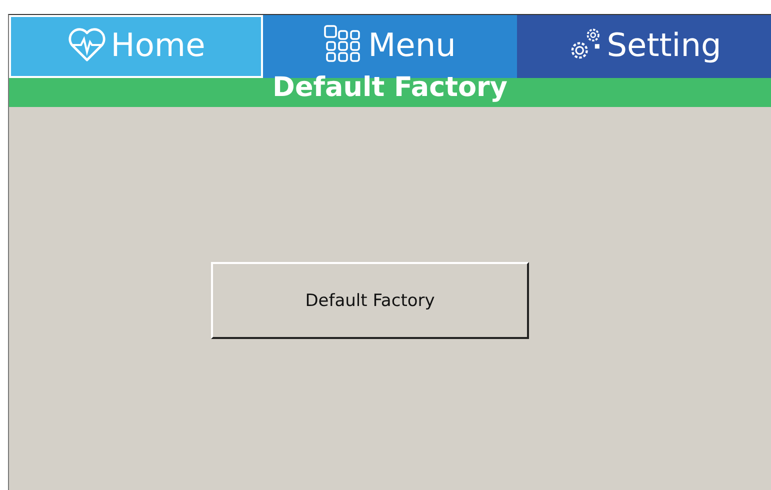 The height and width of the screenshot is (490, 771). I want to click on heart-pulse-icon, so click(86, 44).